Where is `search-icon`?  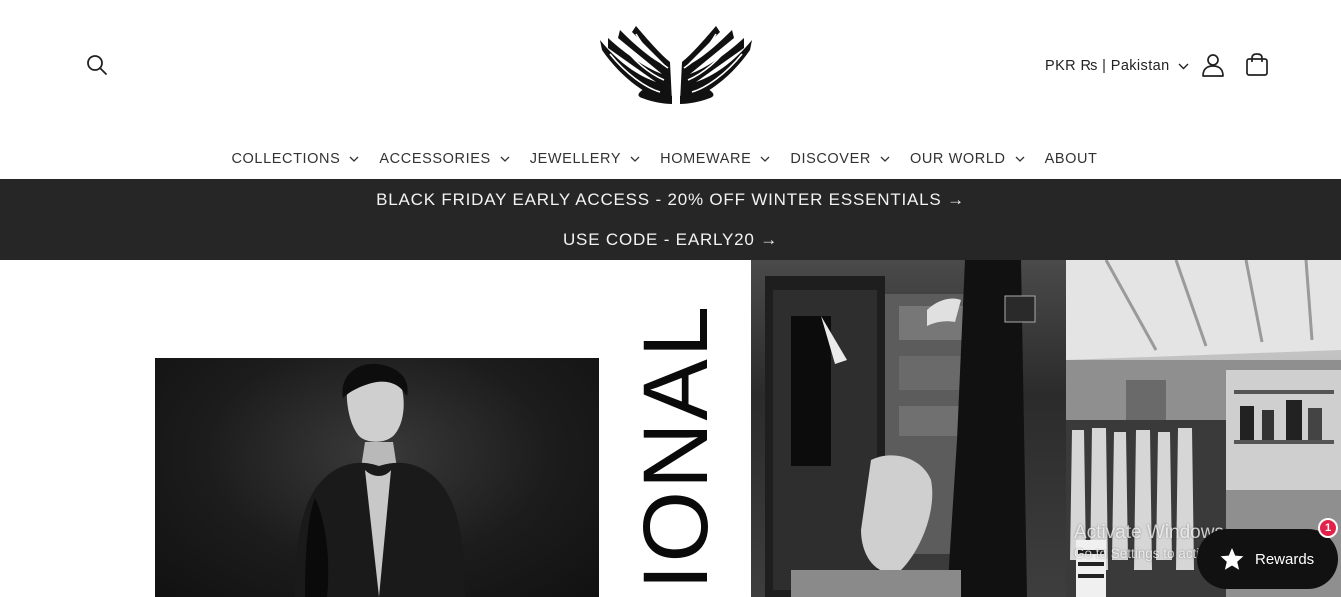 search-icon is located at coordinates (97, 65).